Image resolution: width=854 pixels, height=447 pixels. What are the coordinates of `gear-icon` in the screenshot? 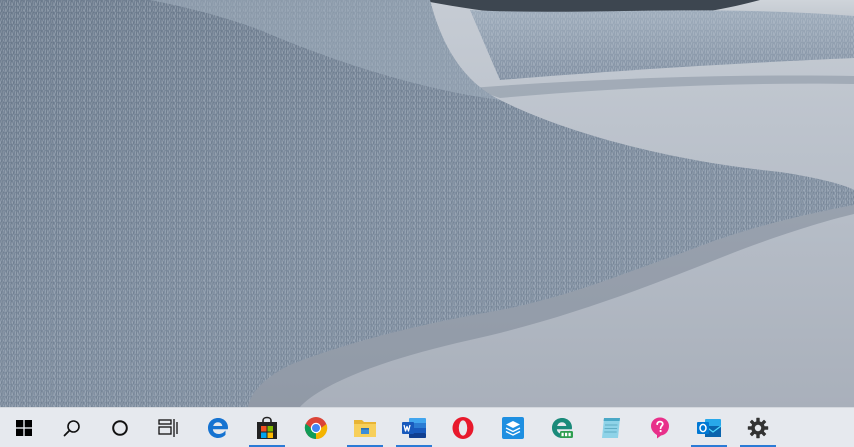 It's located at (758, 427).